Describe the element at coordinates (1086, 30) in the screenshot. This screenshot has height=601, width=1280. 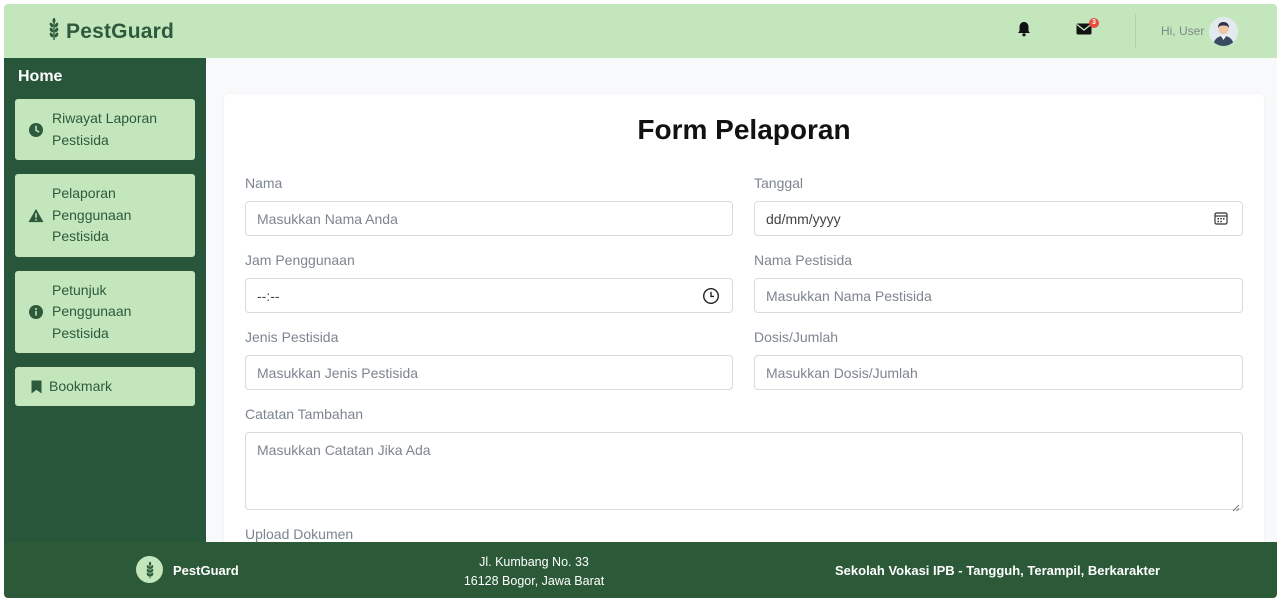
I see `messages-button: 3` at that location.